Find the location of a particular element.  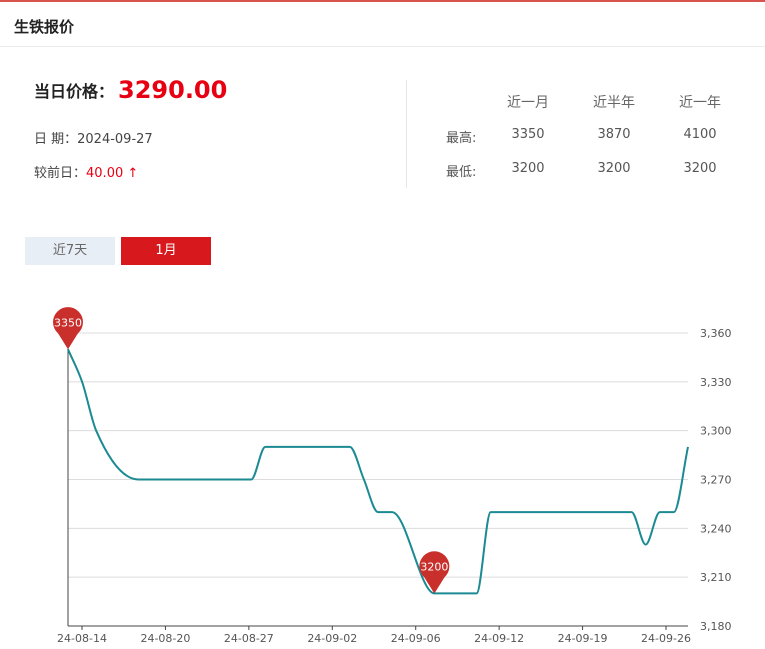

x-tick-label: 24-08-27 is located at coordinates (249, 638).